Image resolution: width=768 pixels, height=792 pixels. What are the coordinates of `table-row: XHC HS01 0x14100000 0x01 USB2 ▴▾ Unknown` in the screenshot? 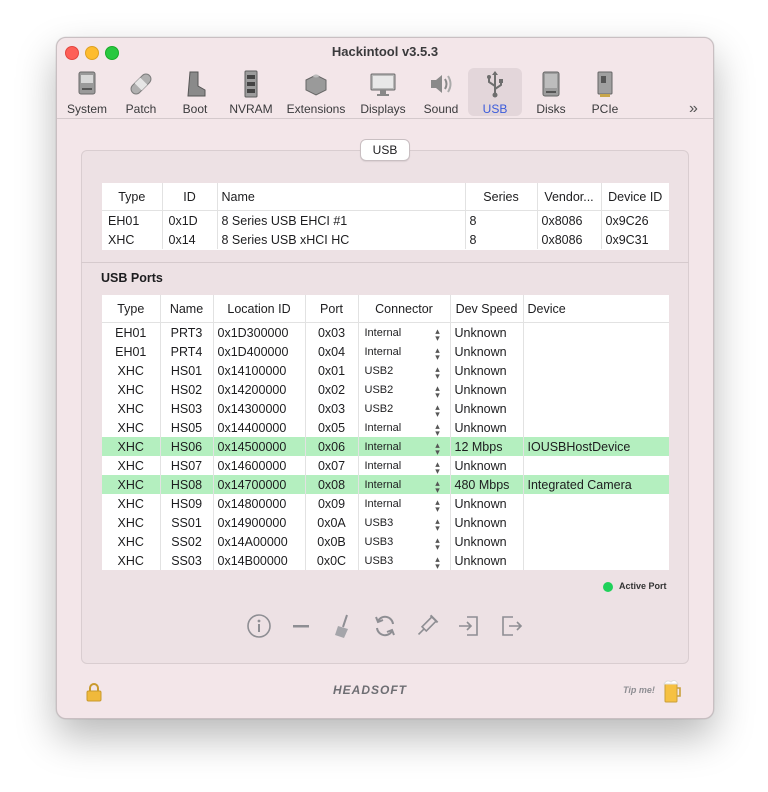 It's located at (385, 370).